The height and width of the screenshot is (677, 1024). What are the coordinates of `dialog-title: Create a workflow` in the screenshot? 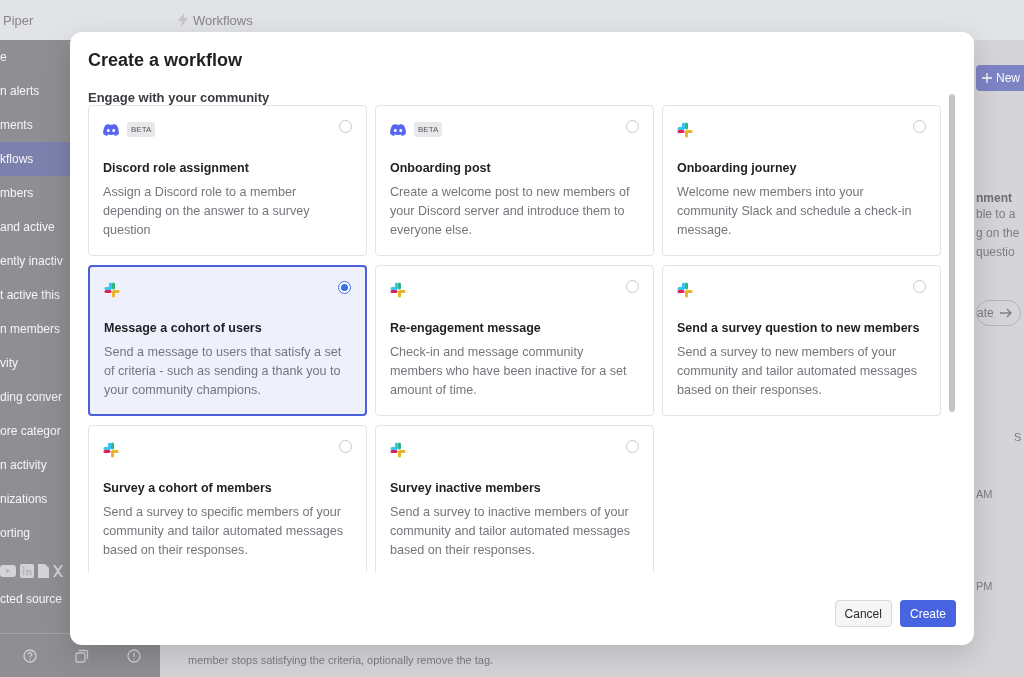 It's located at (165, 60).